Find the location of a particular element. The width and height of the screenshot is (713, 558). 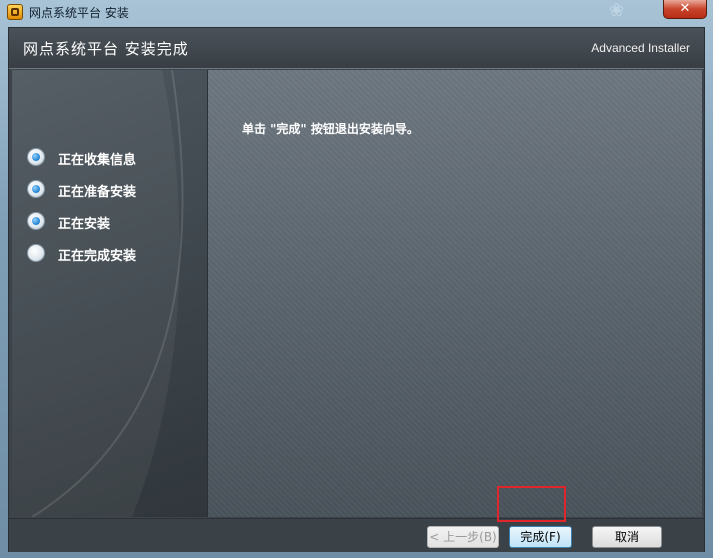

back-button: < 上一步(B) is located at coordinates (463, 537).